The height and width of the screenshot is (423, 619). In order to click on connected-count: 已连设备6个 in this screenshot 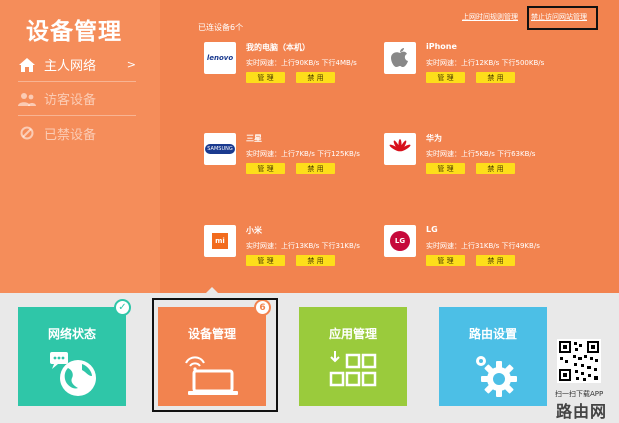, I will do `click(221, 27)`.